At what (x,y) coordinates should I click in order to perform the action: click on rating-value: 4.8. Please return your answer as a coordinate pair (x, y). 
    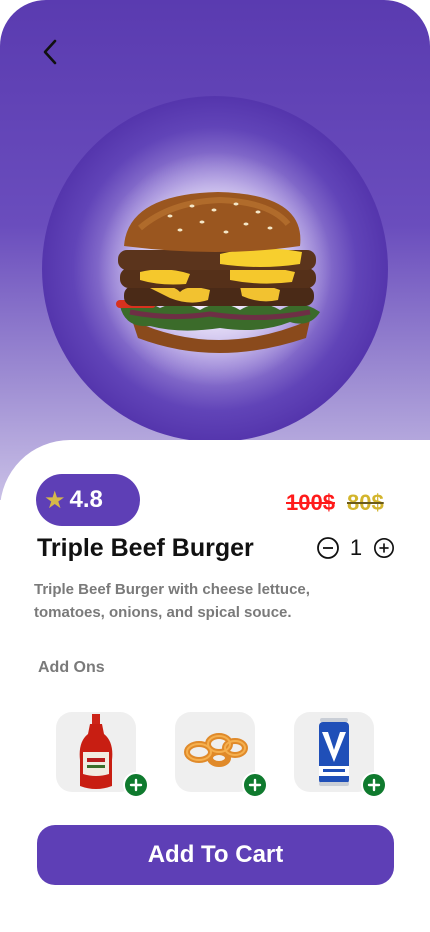
    Looking at the image, I should click on (86, 499).